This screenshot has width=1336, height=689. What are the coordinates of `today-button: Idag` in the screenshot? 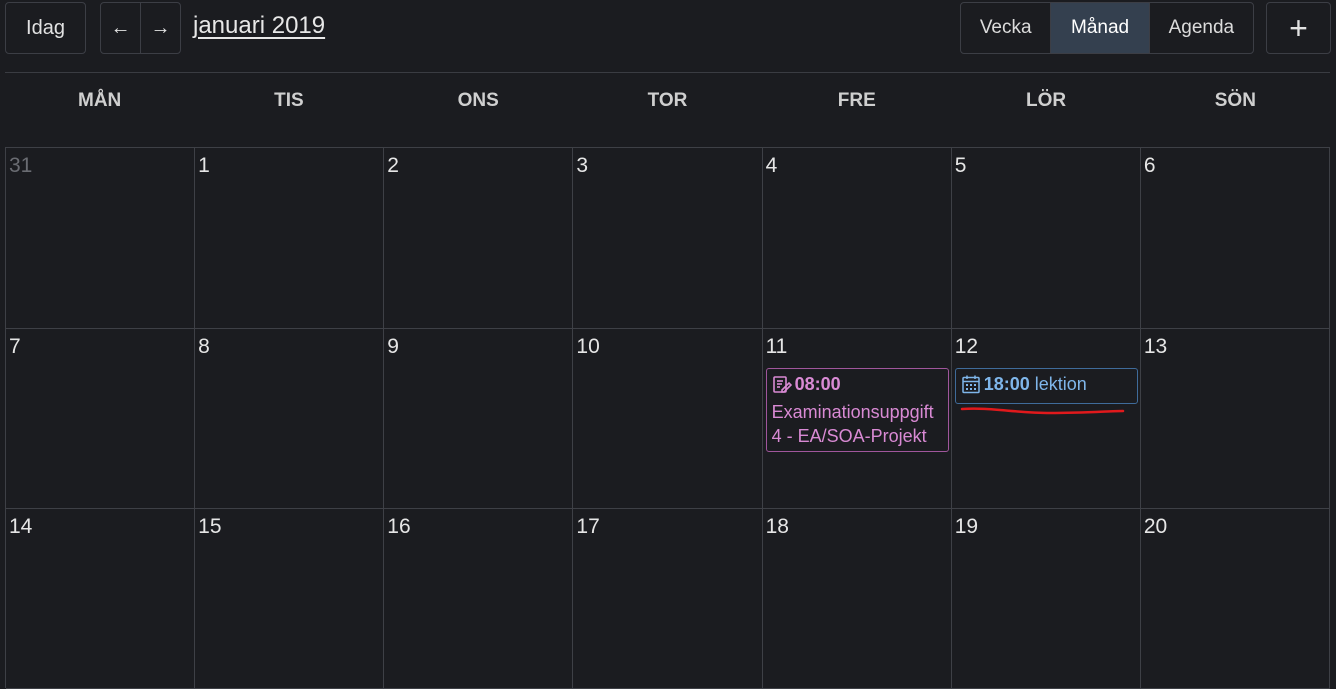 It's located at (45, 28).